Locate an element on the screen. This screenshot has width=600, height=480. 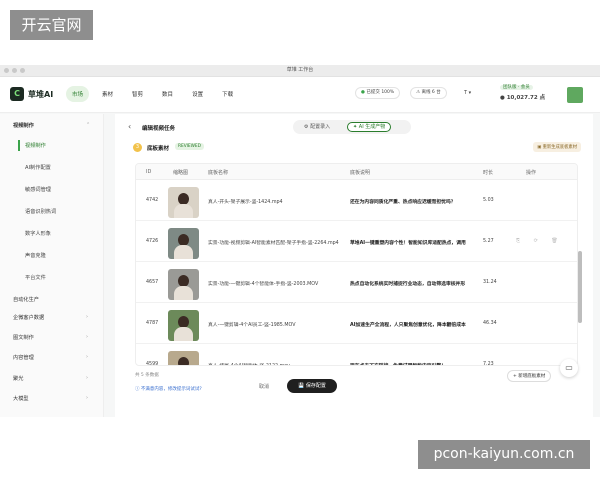
sidebar-section-video: 视频制作 is located at coordinates (23, 125).